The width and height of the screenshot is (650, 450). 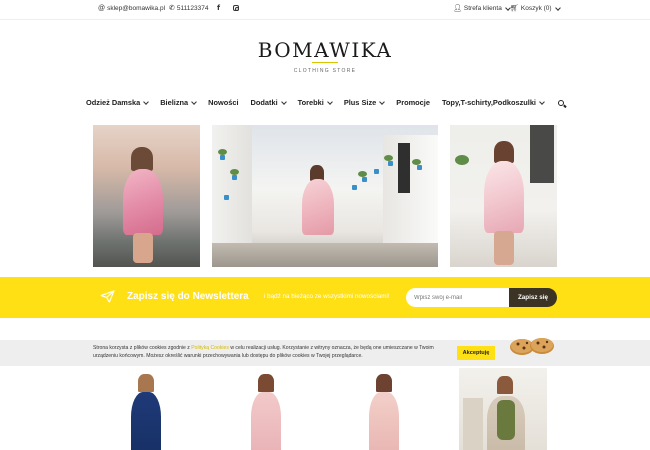 I want to click on nav-item-dodatki: Dodatki, so click(x=268, y=102).